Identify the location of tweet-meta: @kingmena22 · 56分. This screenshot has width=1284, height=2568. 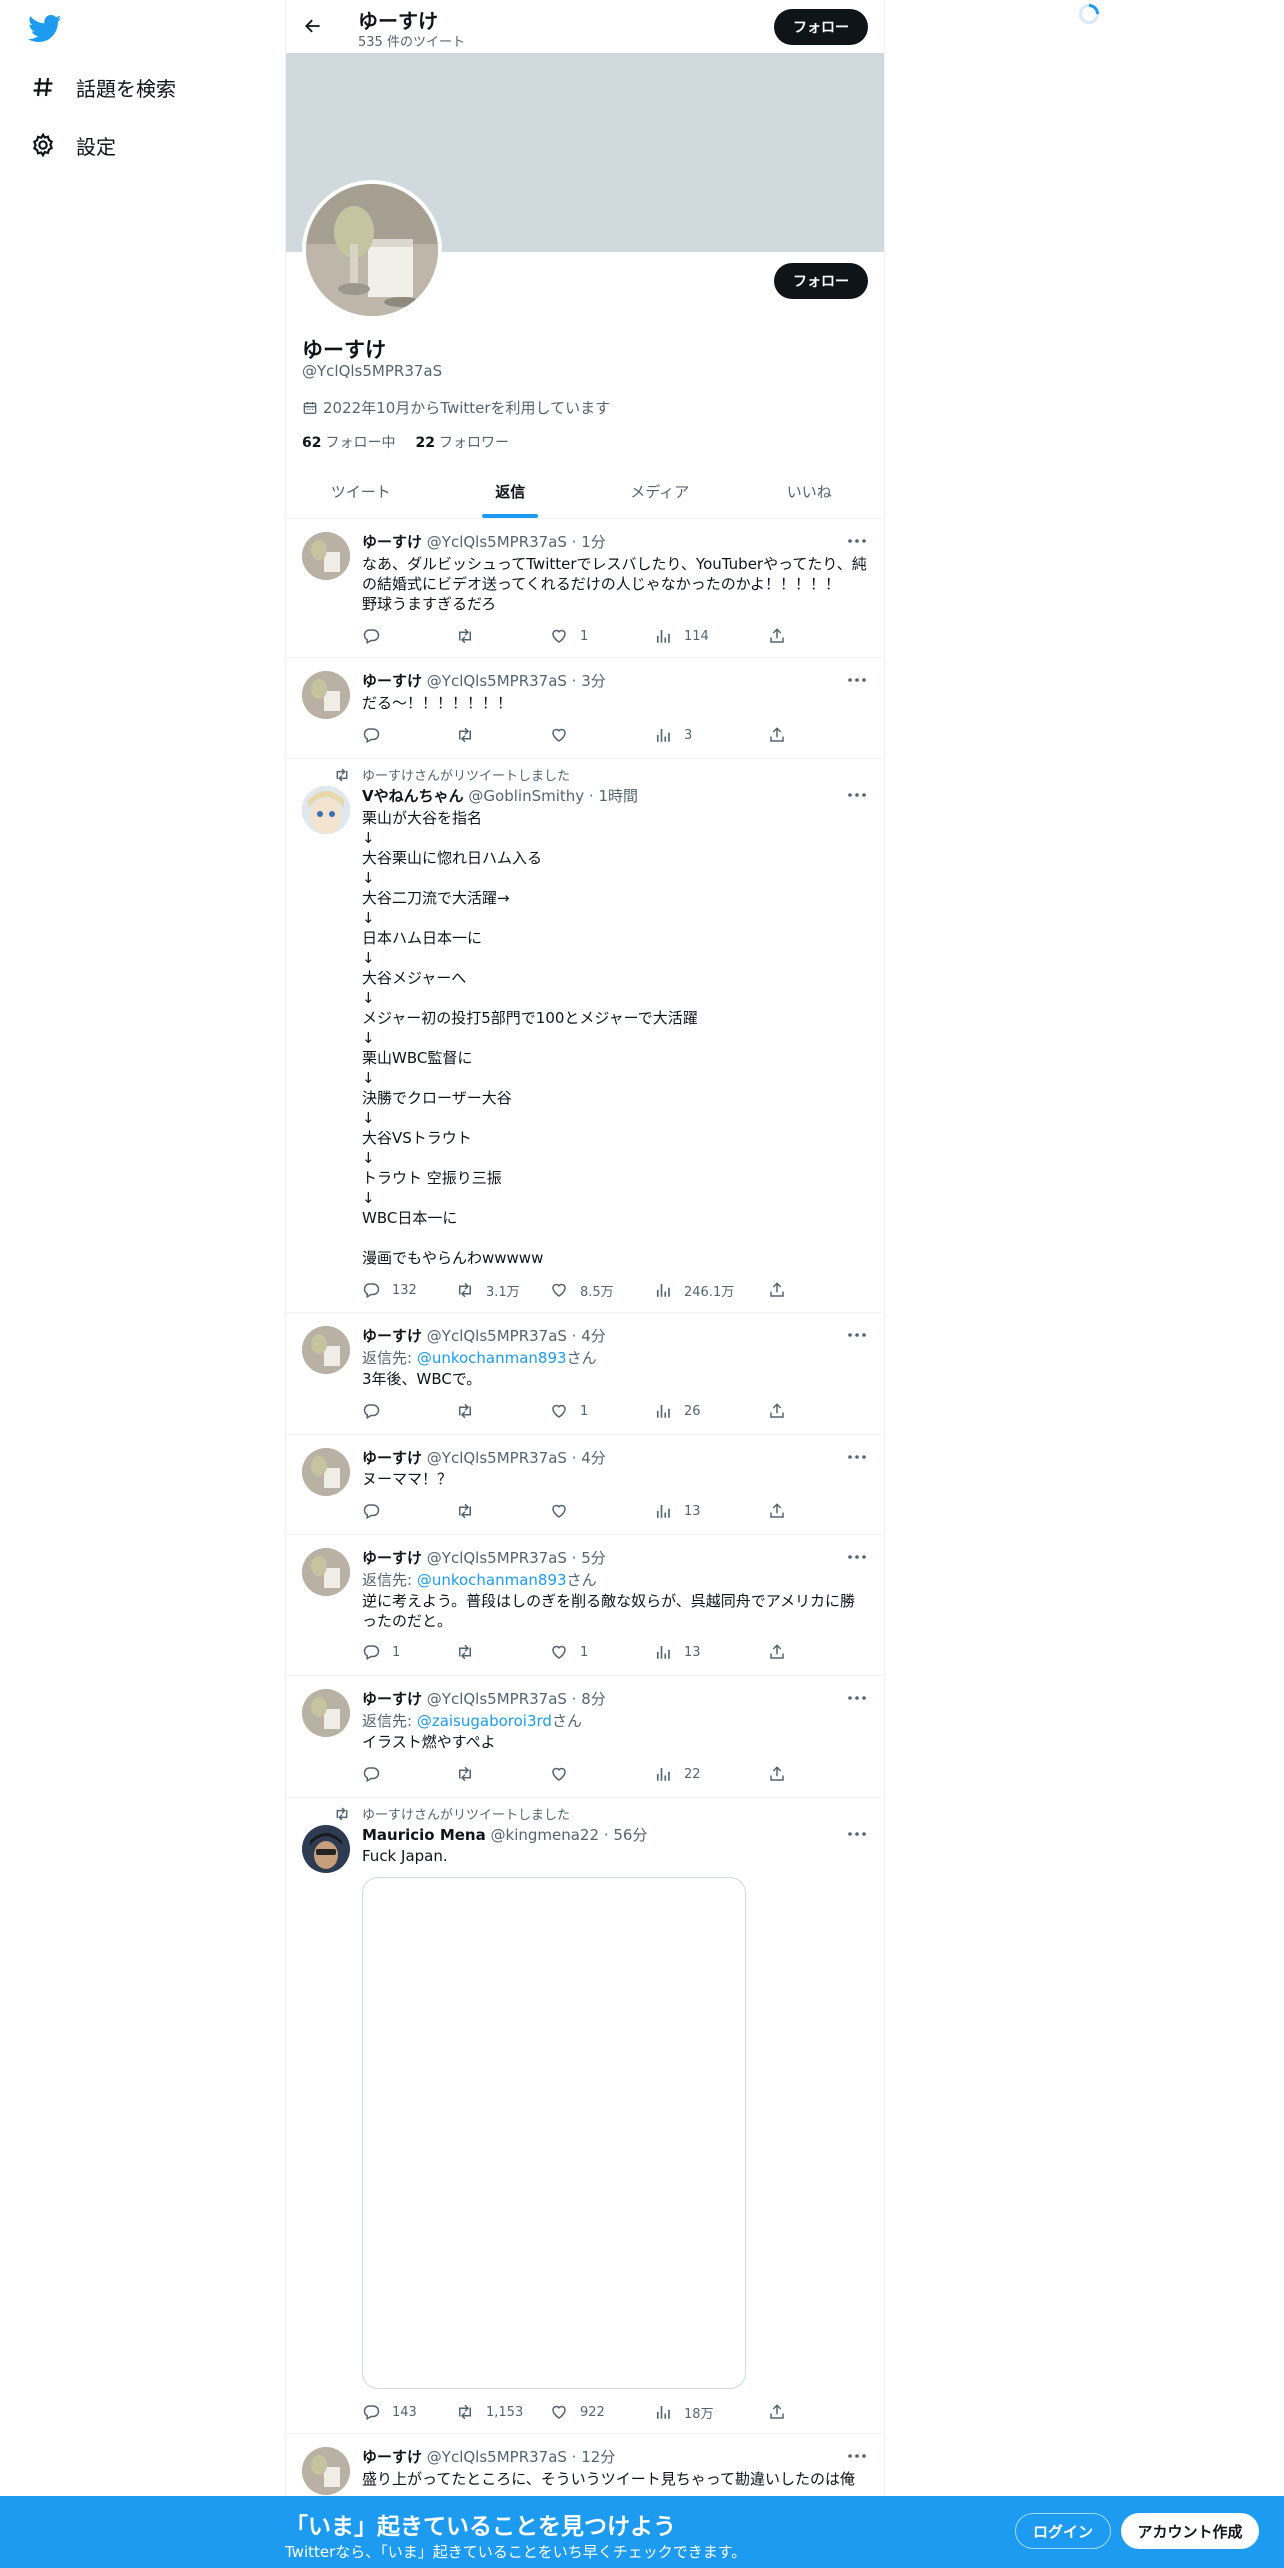
(569, 1835).